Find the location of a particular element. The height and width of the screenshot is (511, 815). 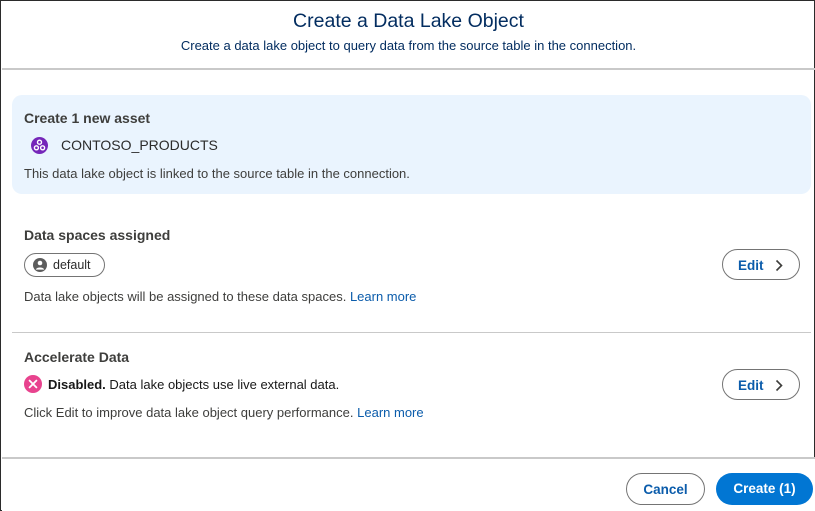

accelerate-learn-more-link: Learn more is located at coordinates (390, 412).